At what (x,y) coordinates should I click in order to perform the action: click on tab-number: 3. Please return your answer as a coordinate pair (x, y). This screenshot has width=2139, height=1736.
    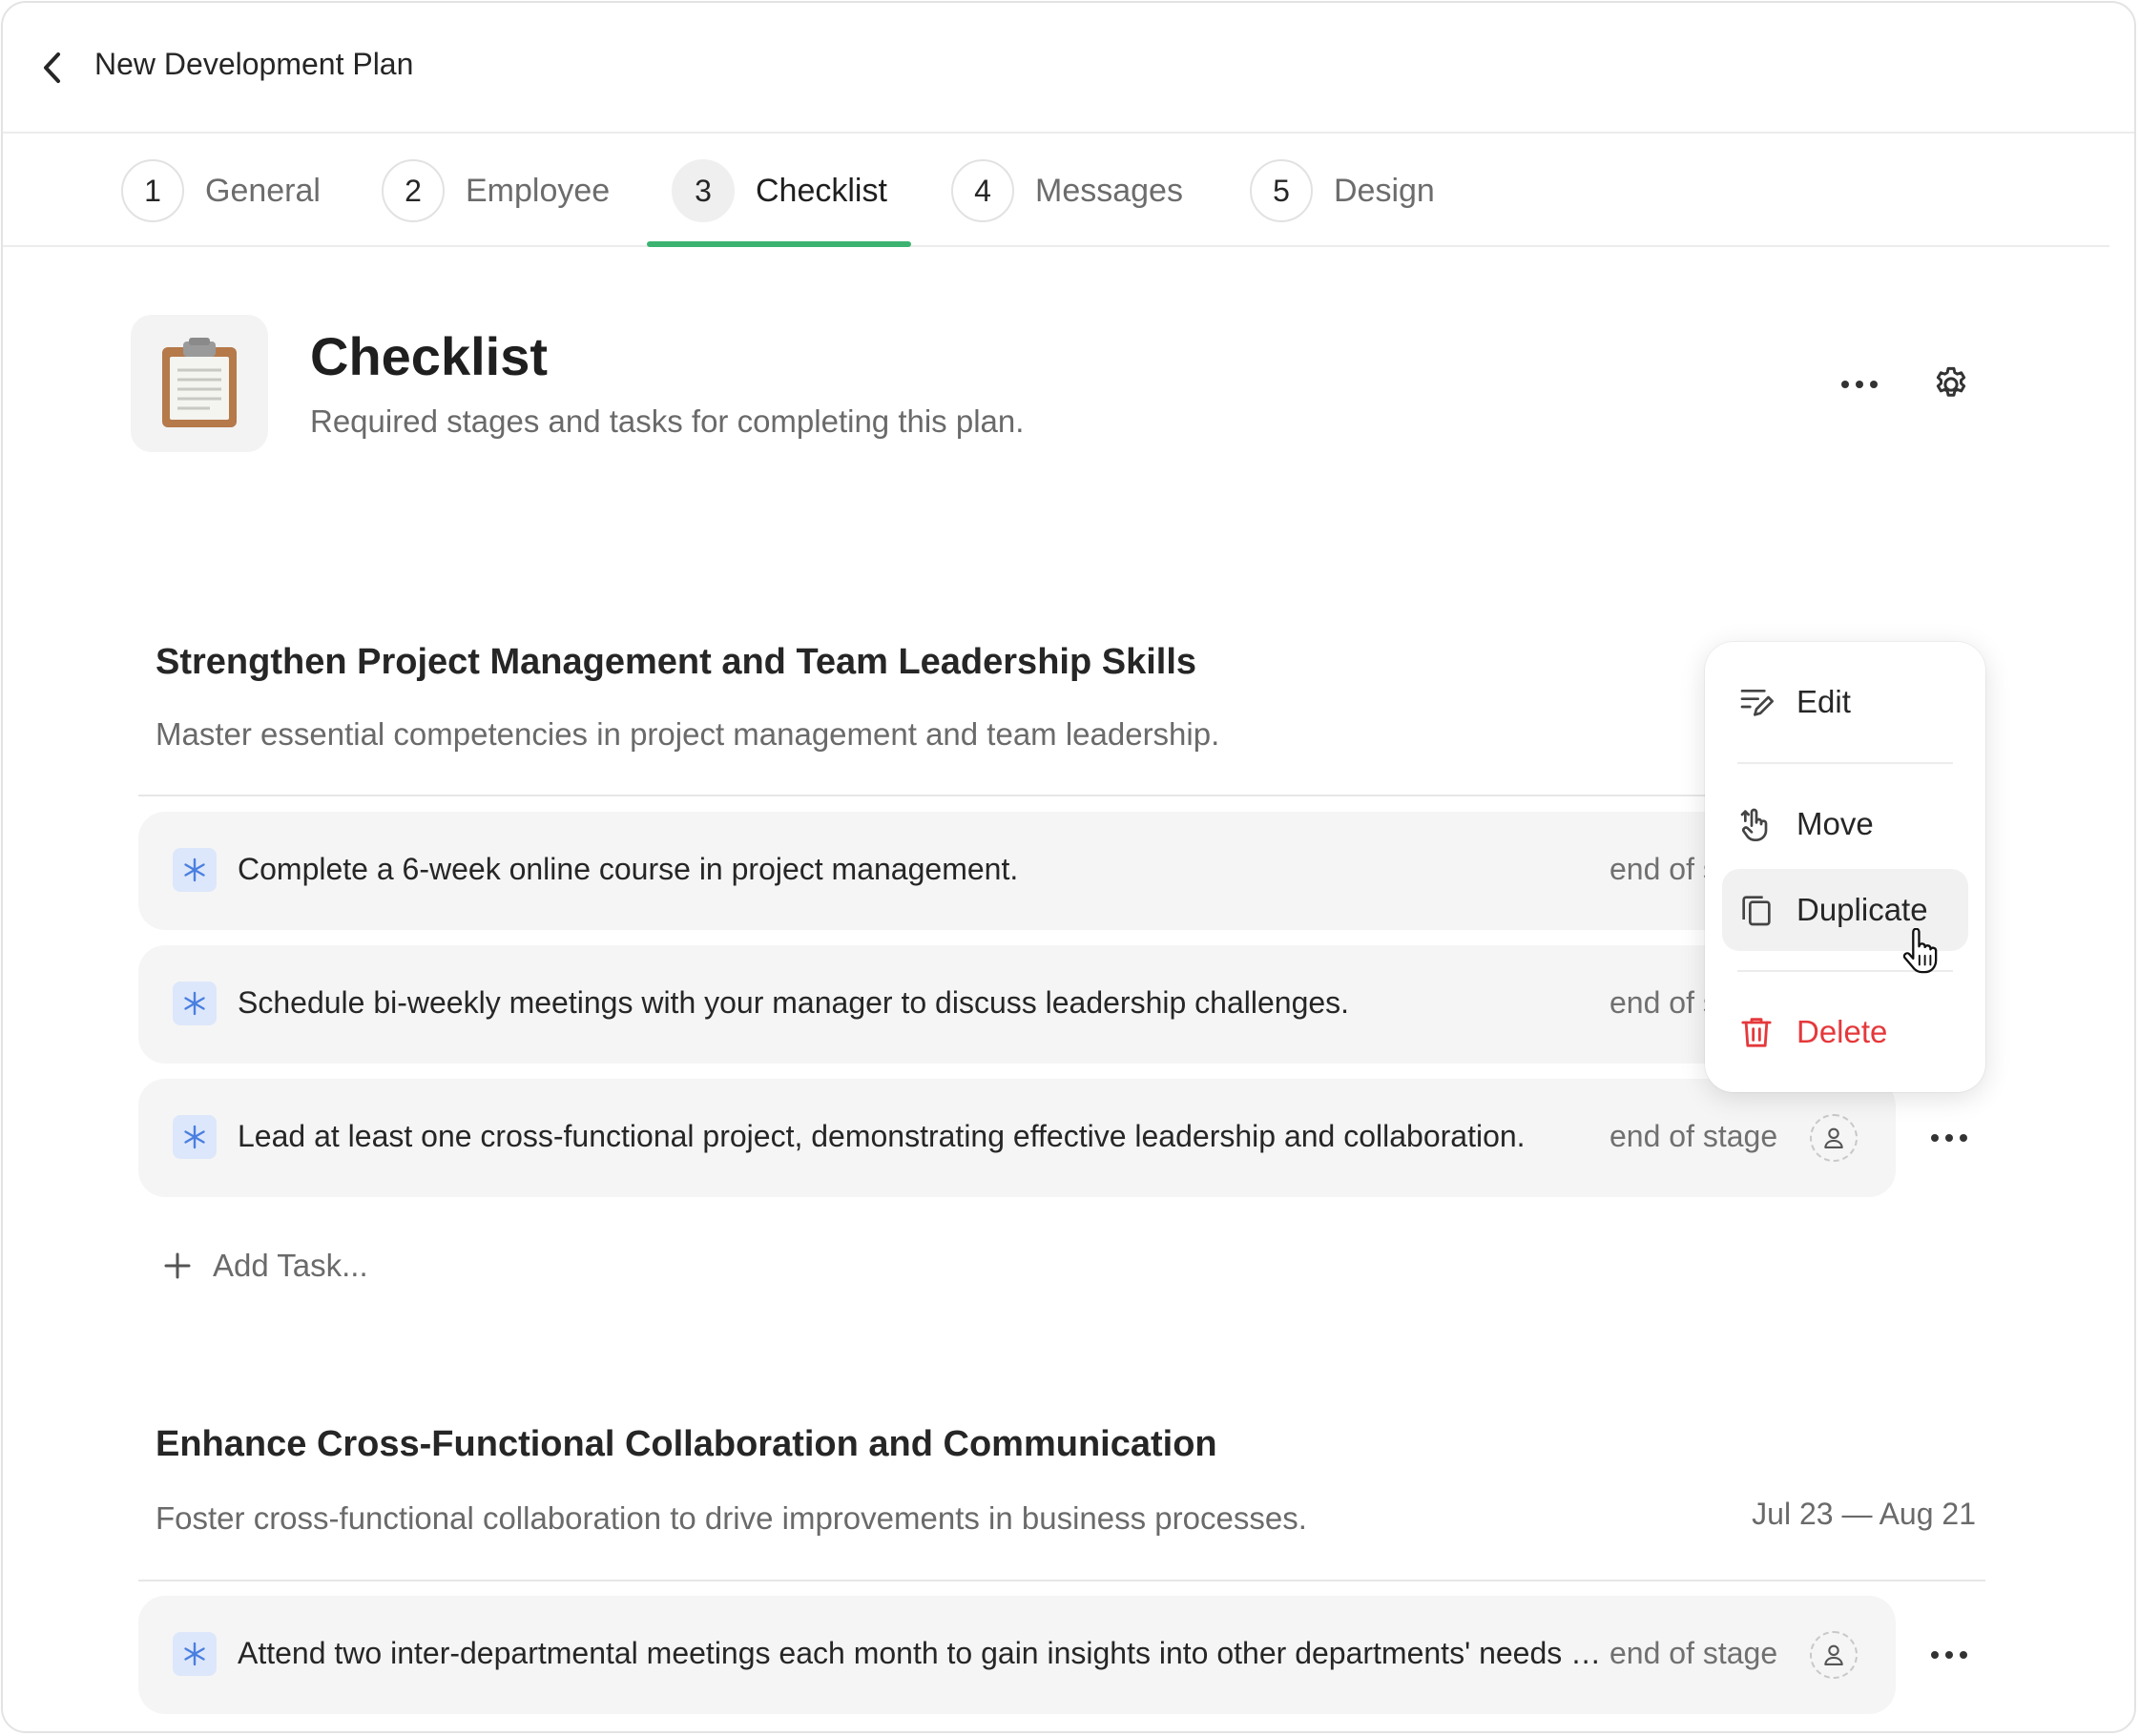
    Looking at the image, I should click on (703, 190).